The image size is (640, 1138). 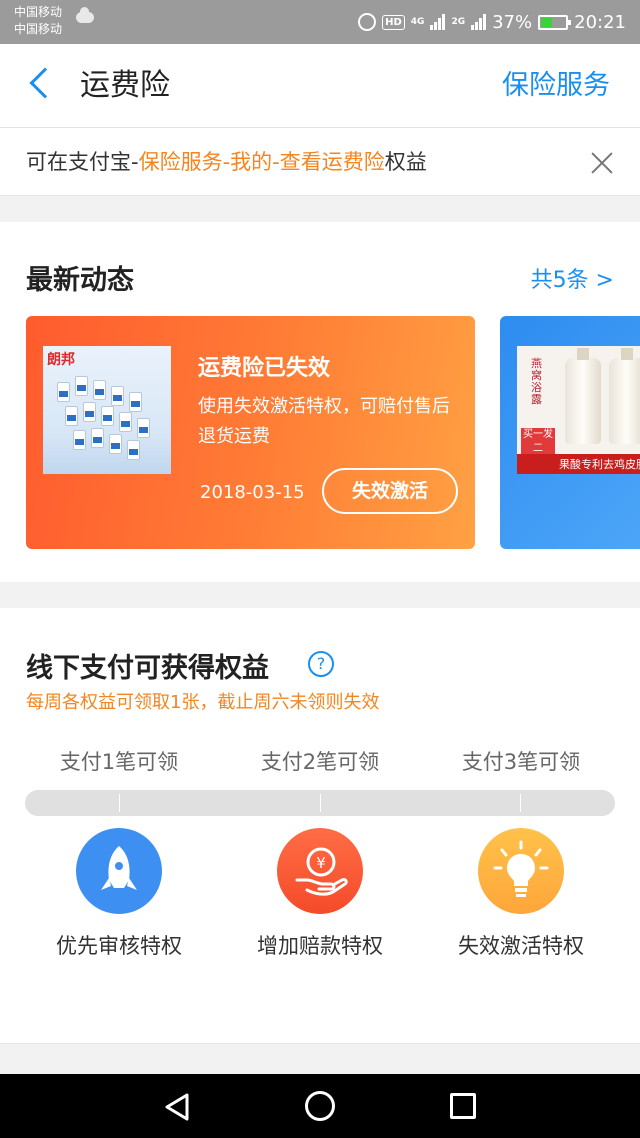 I want to click on hd-badge: HD, so click(x=393, y=22).